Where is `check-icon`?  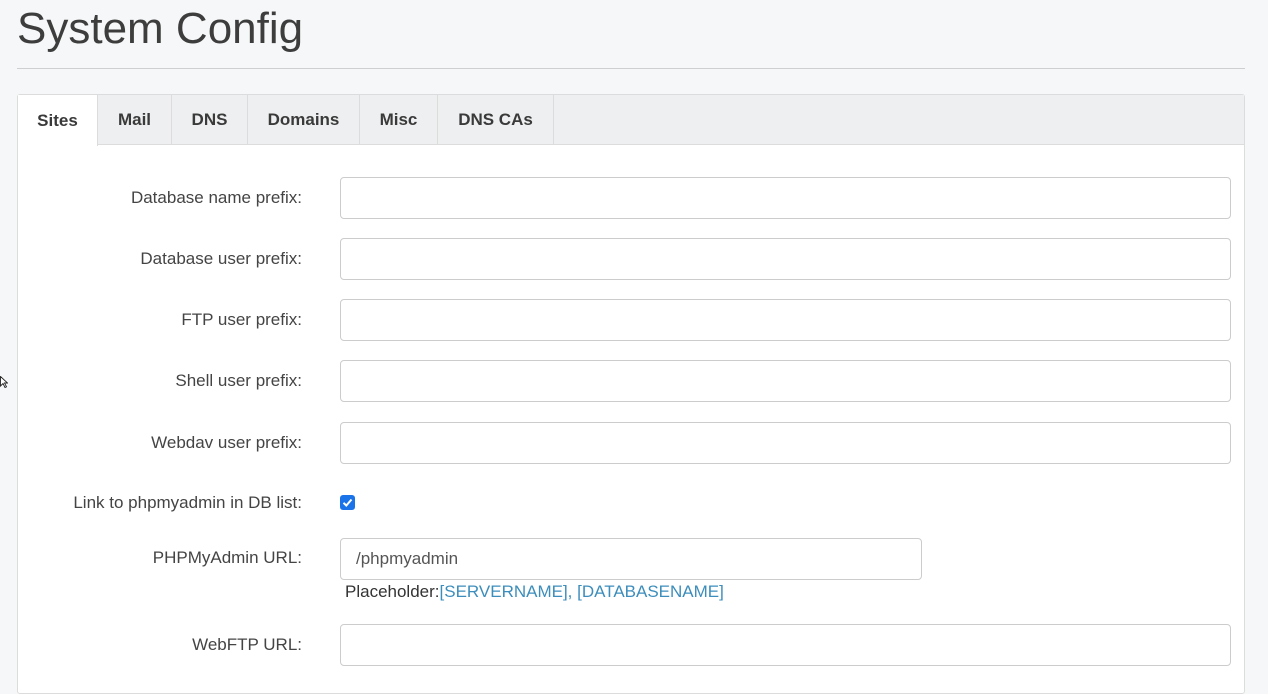 check-icon is located at coordinates (347, 502).